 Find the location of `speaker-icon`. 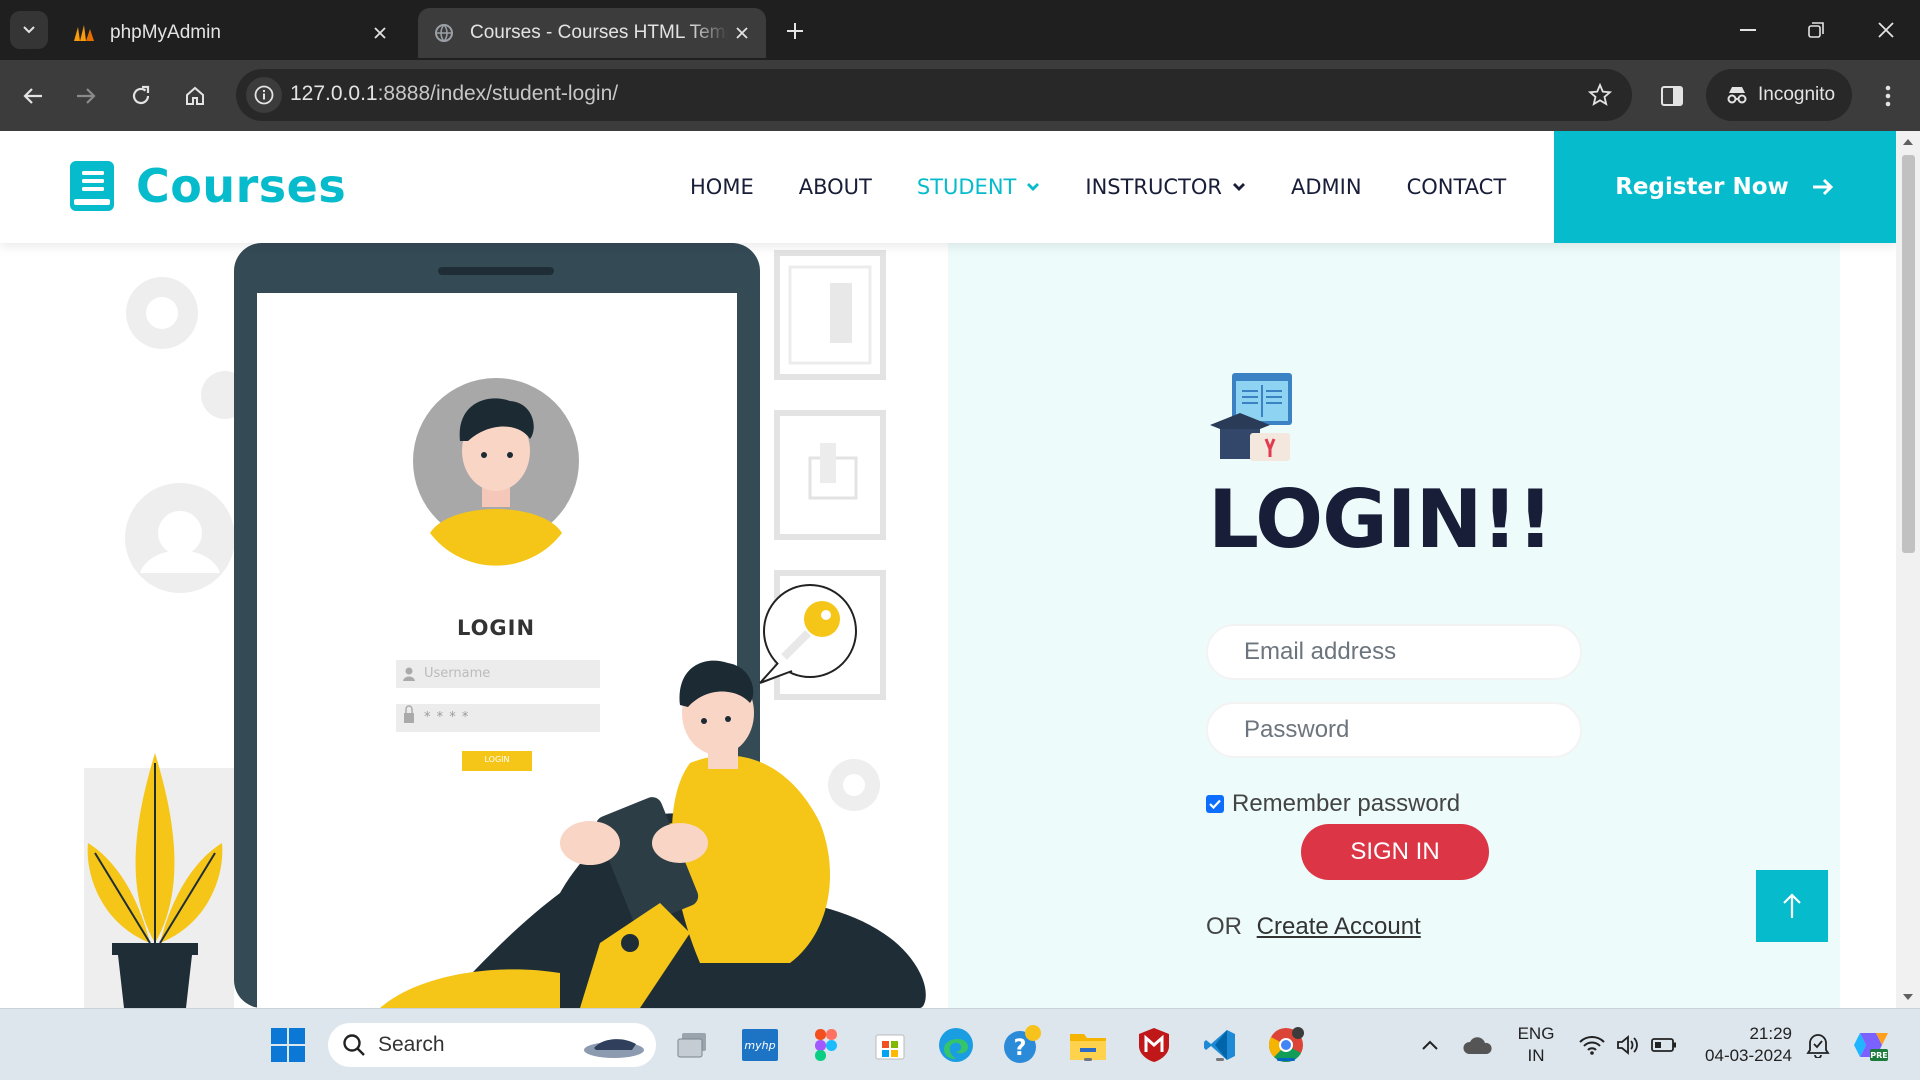

speaker-icon is located at coordinates (1628, 1045).